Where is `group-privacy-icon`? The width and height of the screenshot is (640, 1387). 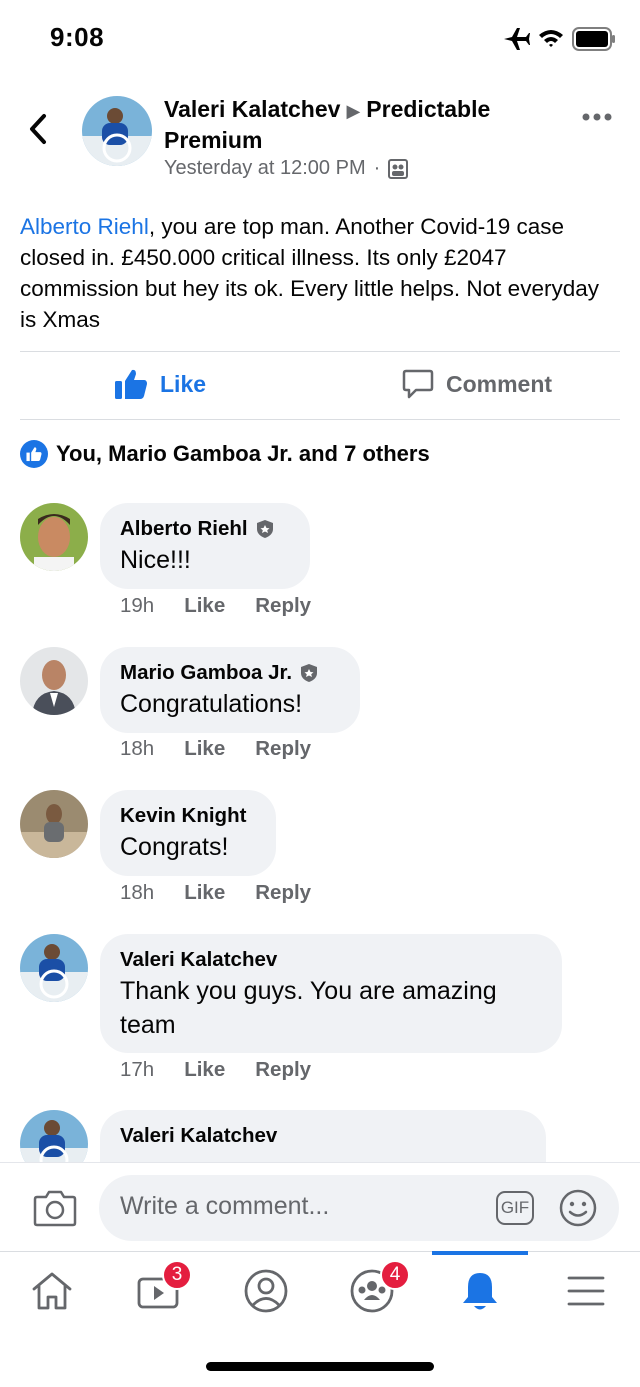 group-privacy-icon is located at coordinates (398, 168).